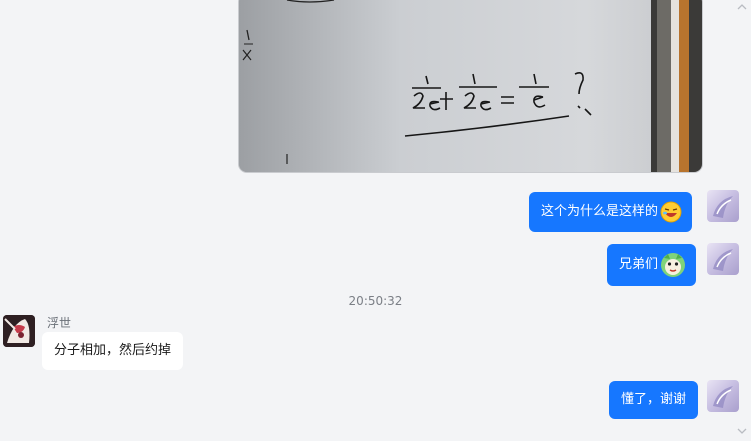 Image resolution: width=751 pixels, height=441 pixels. I want to click on laughing-emoji-icon, so click(671, 212).